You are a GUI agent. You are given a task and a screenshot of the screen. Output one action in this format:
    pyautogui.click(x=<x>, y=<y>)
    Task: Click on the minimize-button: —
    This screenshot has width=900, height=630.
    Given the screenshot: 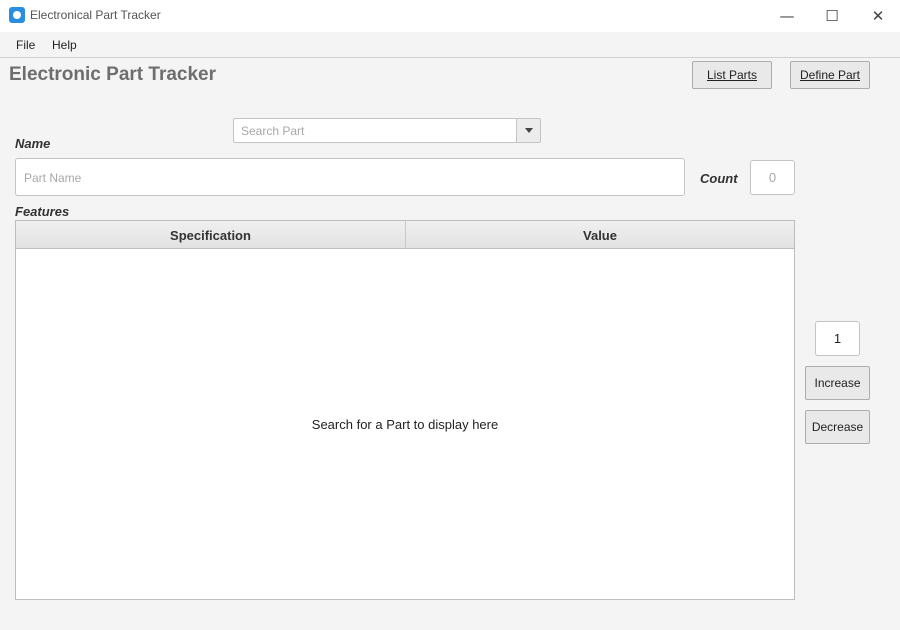 What is the action you would take?
    pyautogui.click(x=787, y=16)
    